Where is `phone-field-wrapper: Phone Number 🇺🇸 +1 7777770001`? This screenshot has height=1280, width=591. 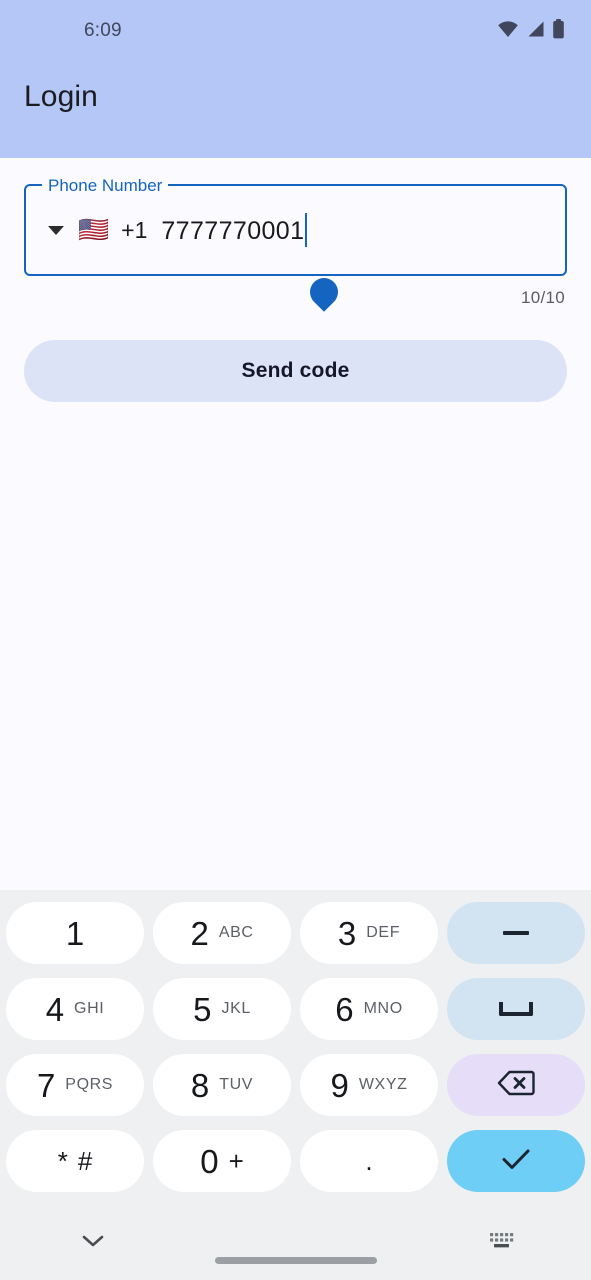 phone-field-wrapper: Phone Number 🇺🇸 +1 7777770001 is located at coordinates (295, 244).